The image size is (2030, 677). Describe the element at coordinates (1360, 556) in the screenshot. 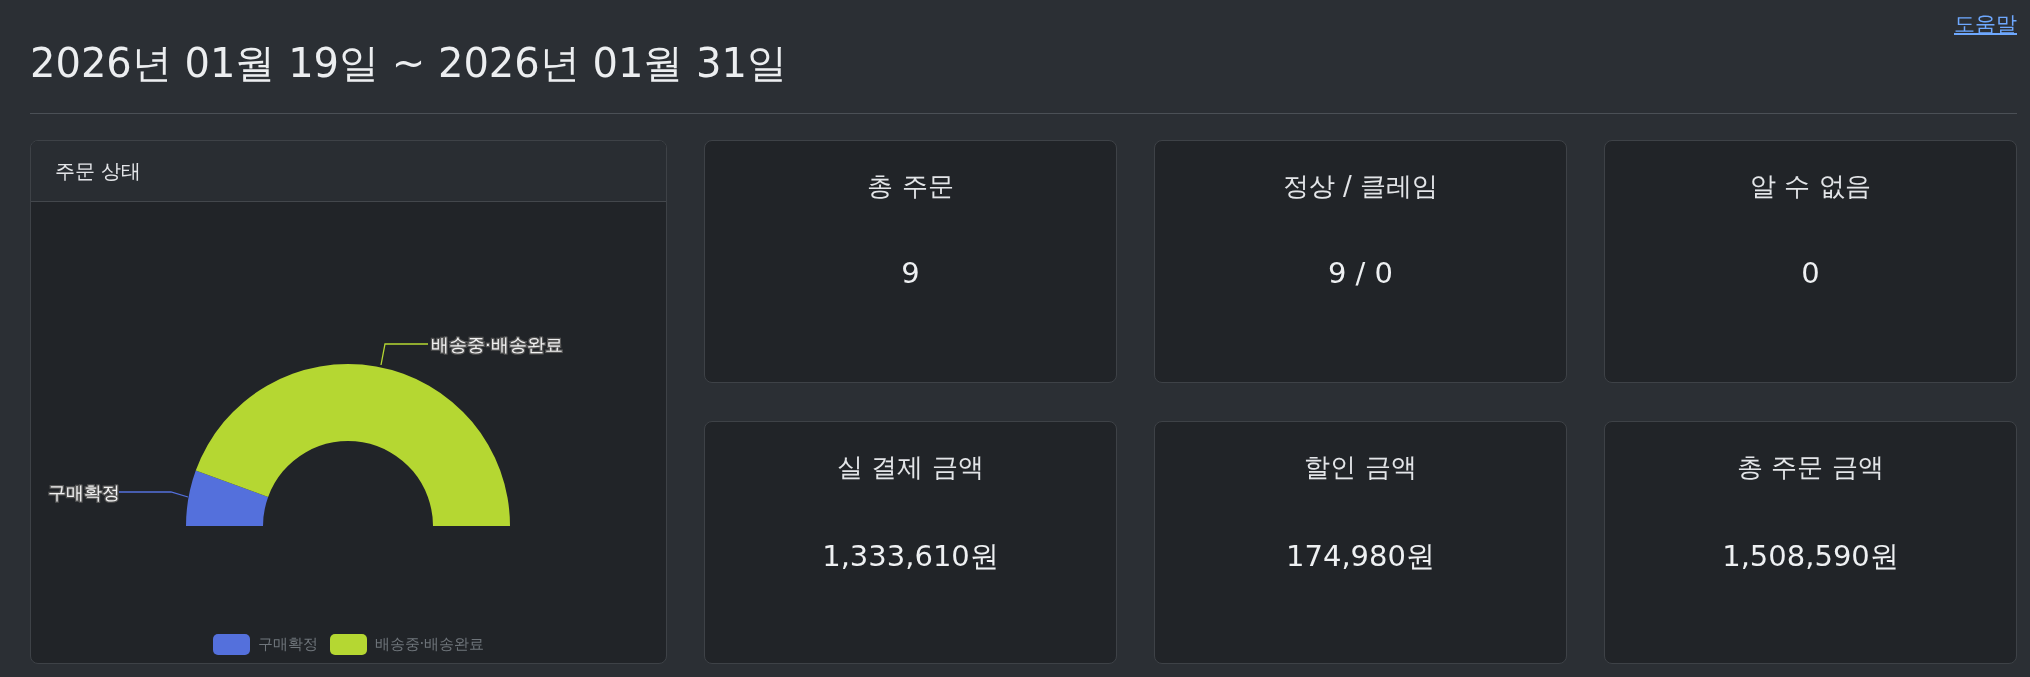

I see `stat-value: 174,980원` at that location.